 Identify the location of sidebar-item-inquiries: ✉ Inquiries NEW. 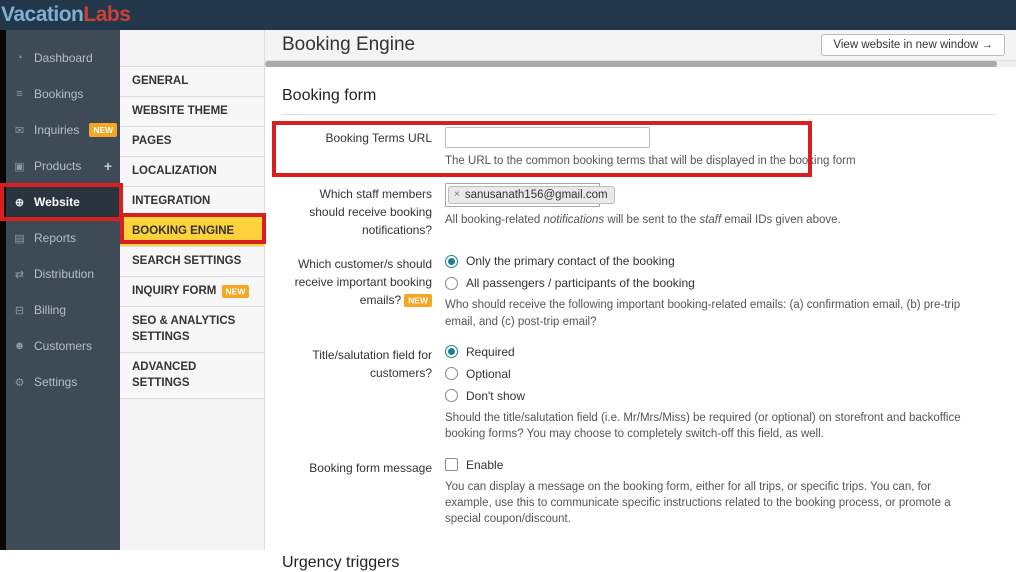
(63, 130).